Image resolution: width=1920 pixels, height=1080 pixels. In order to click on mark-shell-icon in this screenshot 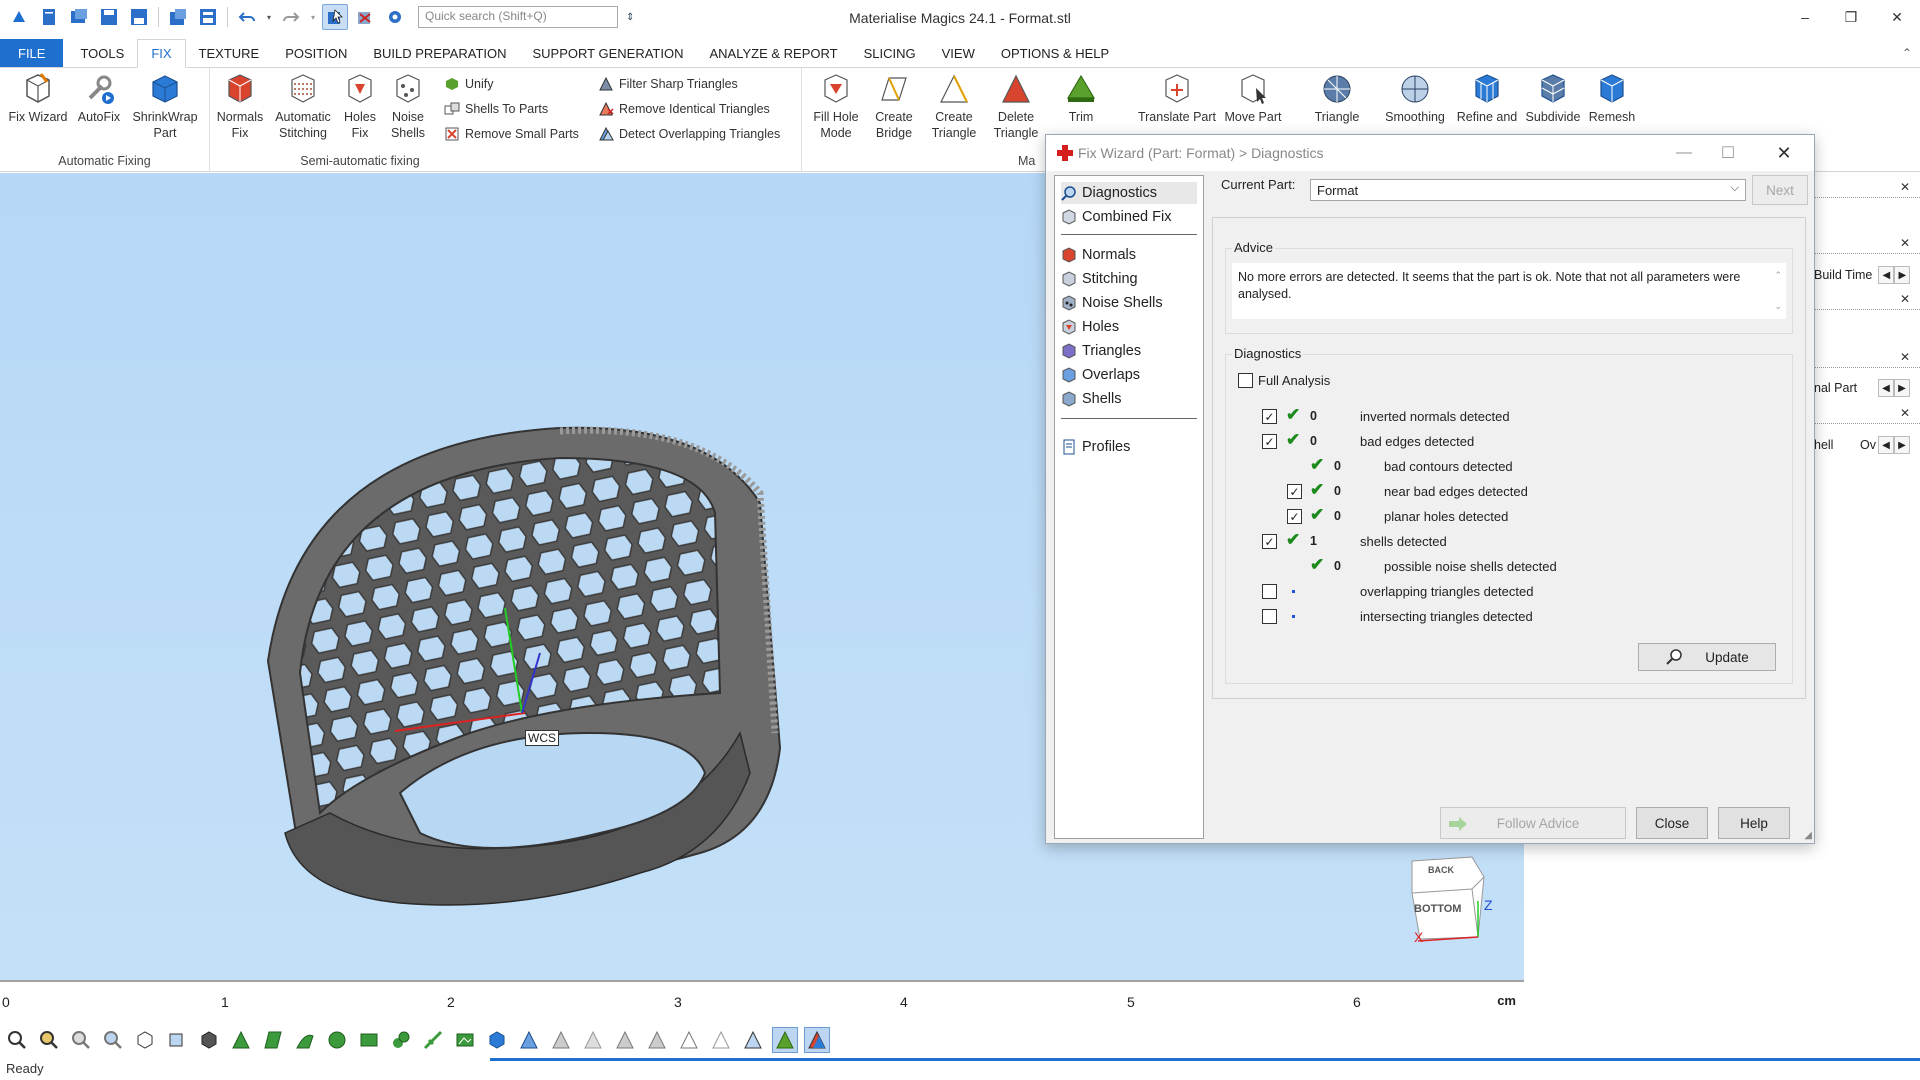, I will do `click(337, 1040)`.